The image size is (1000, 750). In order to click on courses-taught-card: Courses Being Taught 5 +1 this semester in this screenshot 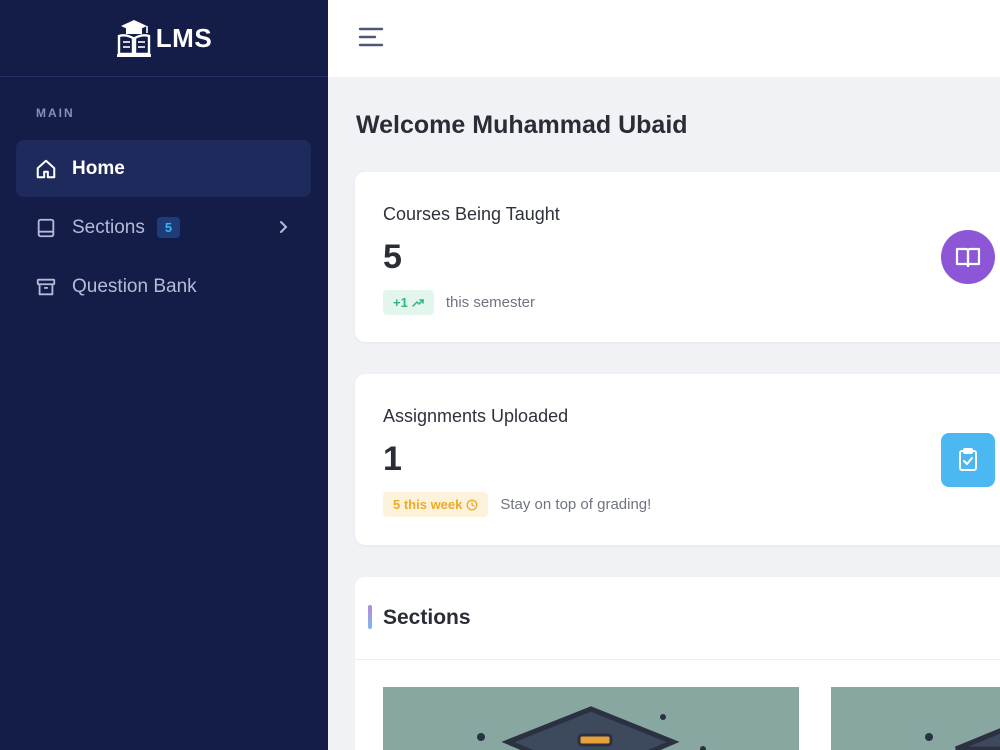, I will do `click(677, 257)`.